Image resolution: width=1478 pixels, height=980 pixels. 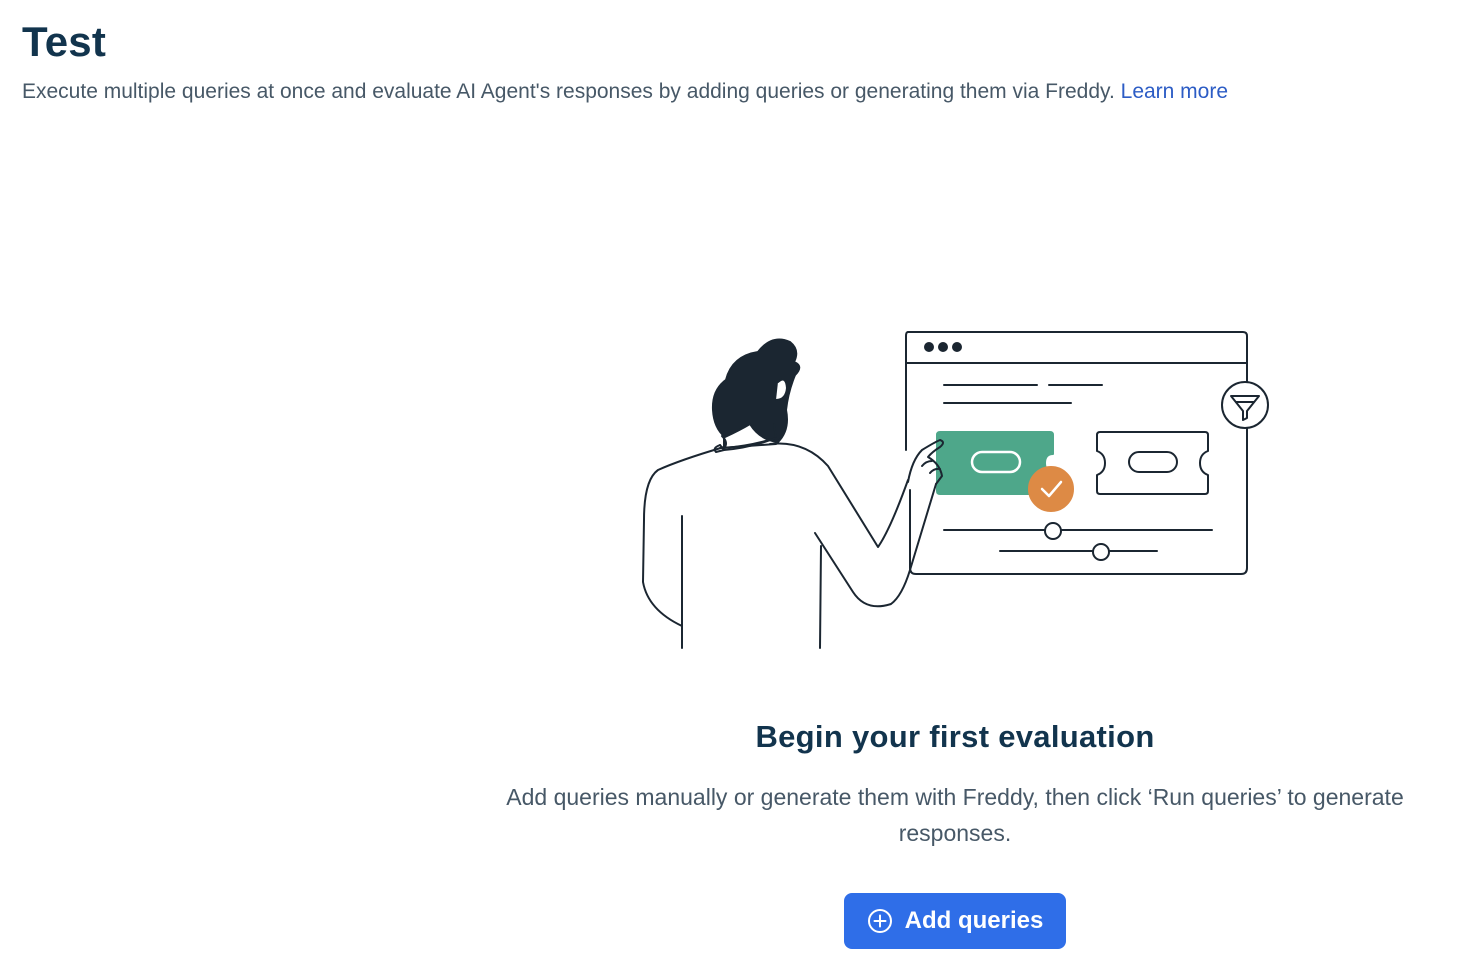 What do you see at coordinates (879, 921) in the screenshot?
I see `plus-circle-icon` at bounding box center [879, 921].